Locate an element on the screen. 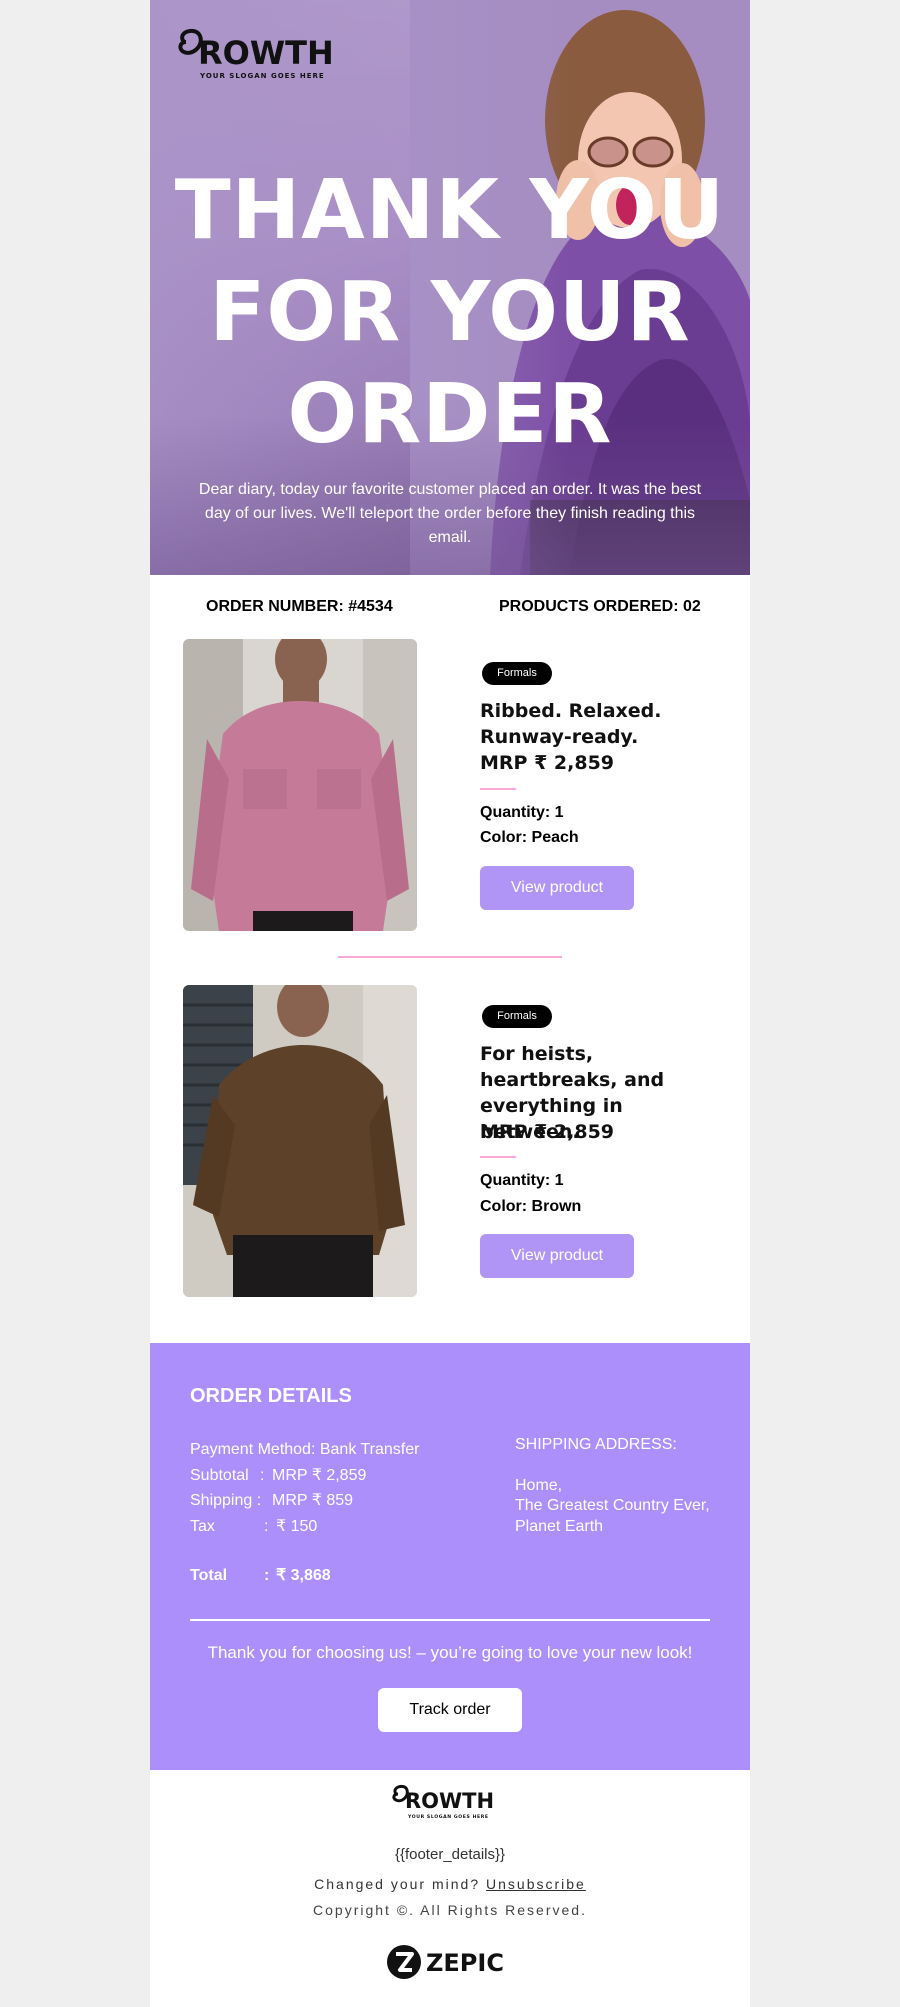 This screenshot has height=2007, width=900. footer-growth-logo: ROWTH YOUR SLOGAN GOES HERE is located at coordinates (443, 1802).